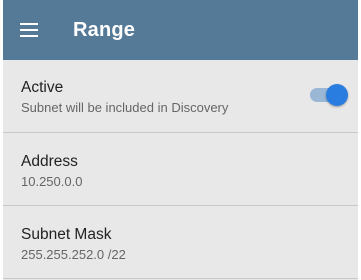  I want to click on active-toggle-switch, so click(329, 95).